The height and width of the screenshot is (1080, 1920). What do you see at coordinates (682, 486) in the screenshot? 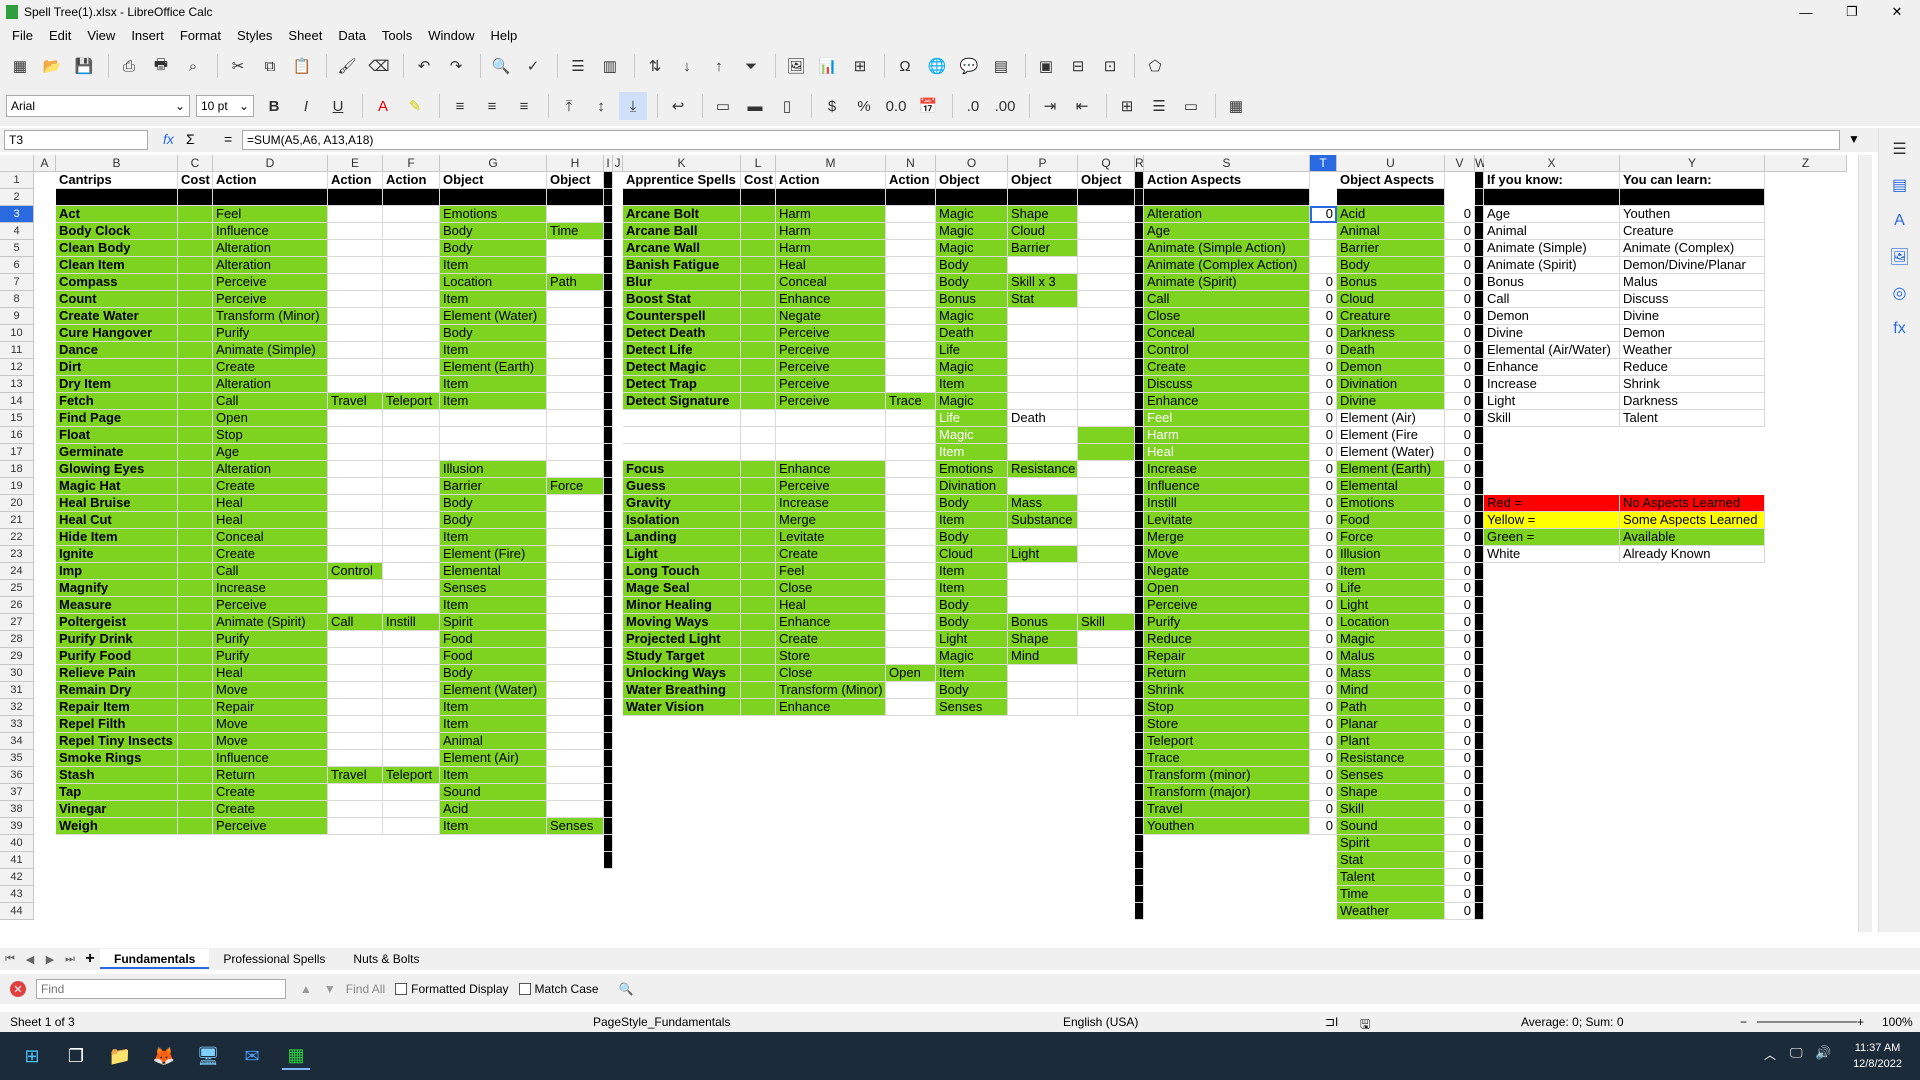
I see `apprentice-name: Guess` at bounding box center [682, 486].